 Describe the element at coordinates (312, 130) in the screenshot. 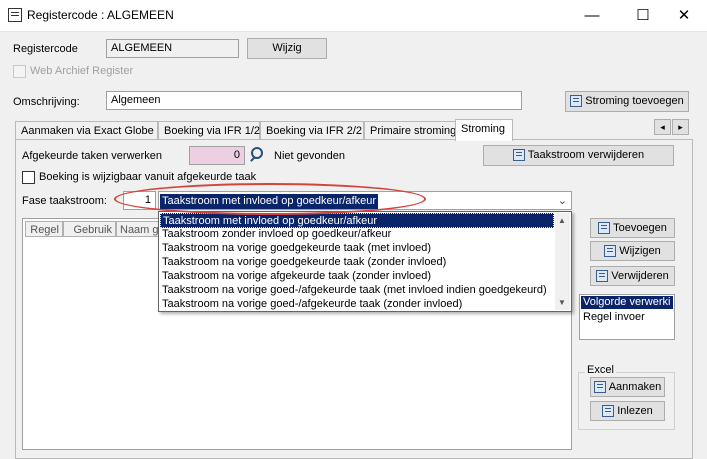

I see `tab-boeking-2: Boeking via IFR 2/2` at that location.